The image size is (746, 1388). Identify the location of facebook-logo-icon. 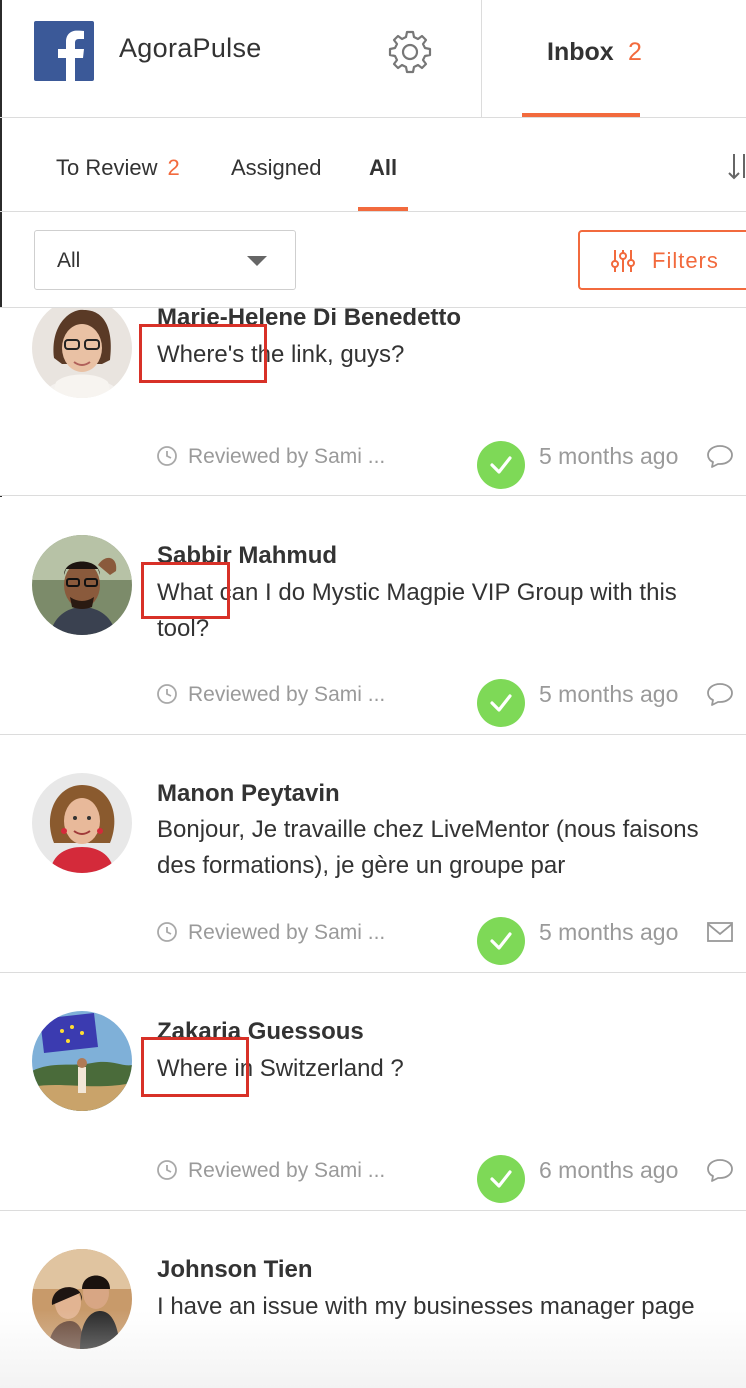
(64, 51).